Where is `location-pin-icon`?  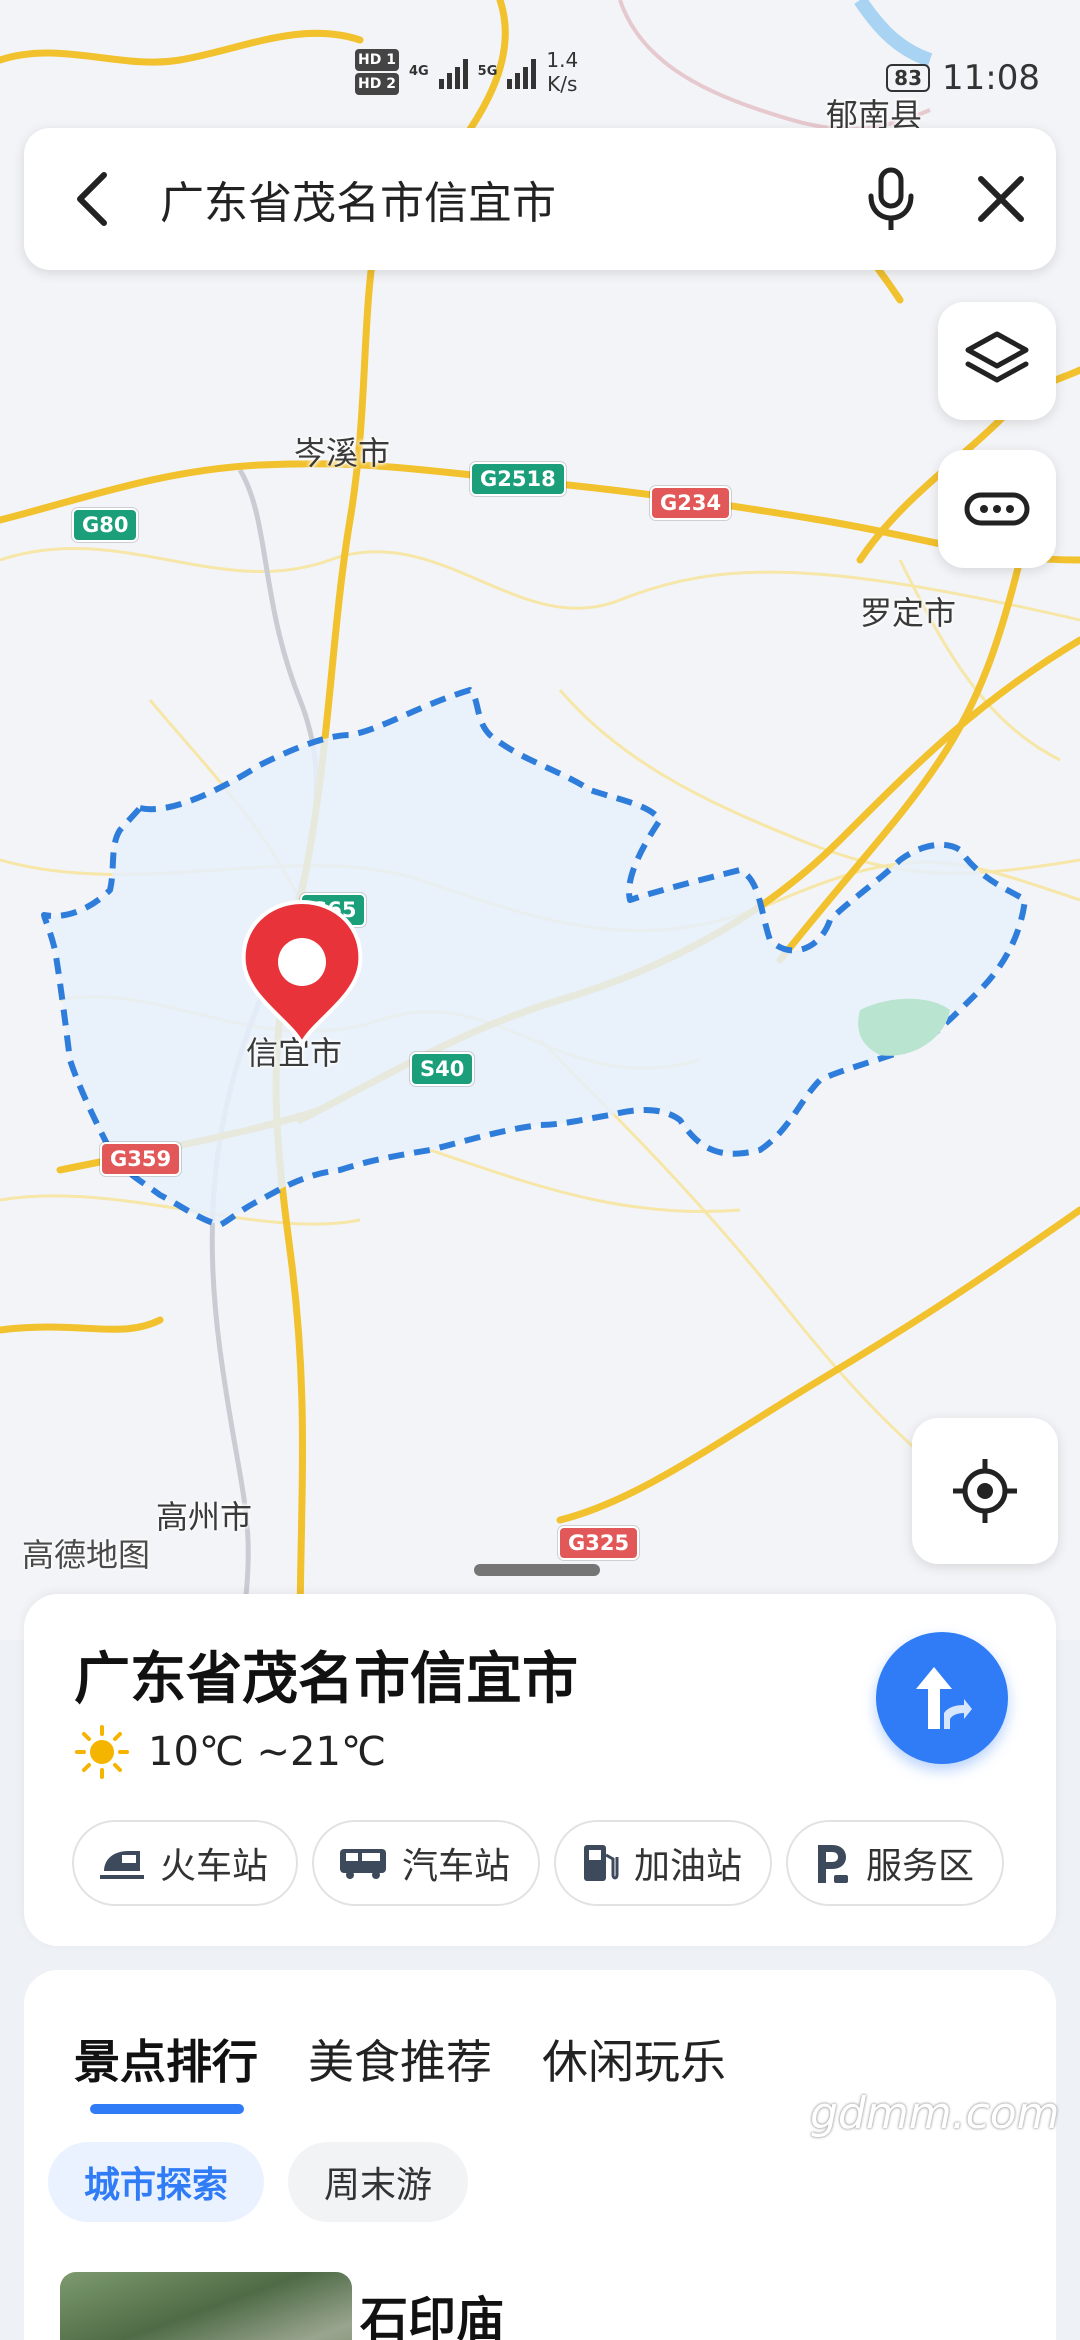 location-pin-icon is located at coordinates (302, 973).